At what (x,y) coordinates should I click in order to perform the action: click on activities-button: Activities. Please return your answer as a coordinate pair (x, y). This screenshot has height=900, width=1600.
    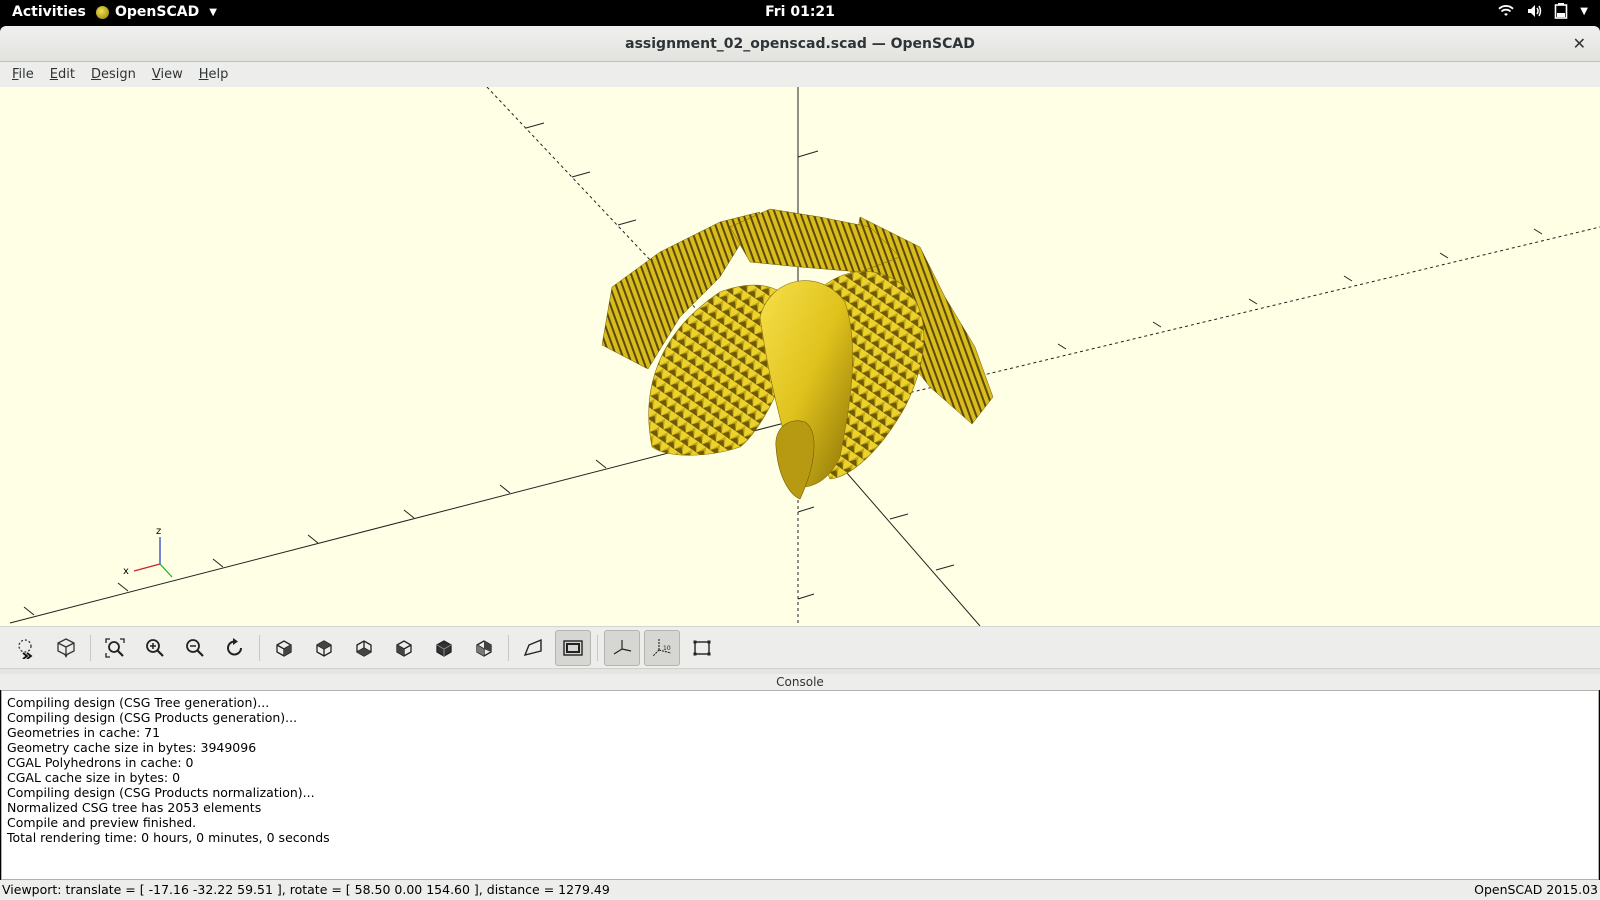
    Looking at the image, I should click on (49, 12).